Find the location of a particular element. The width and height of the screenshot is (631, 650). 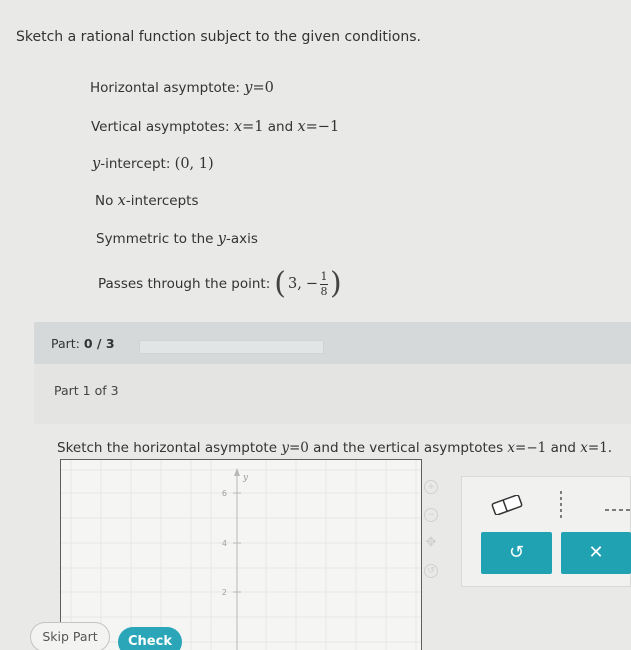

part-progress-bar: Part: 0 / 3 is located at coordinates (332, 343).